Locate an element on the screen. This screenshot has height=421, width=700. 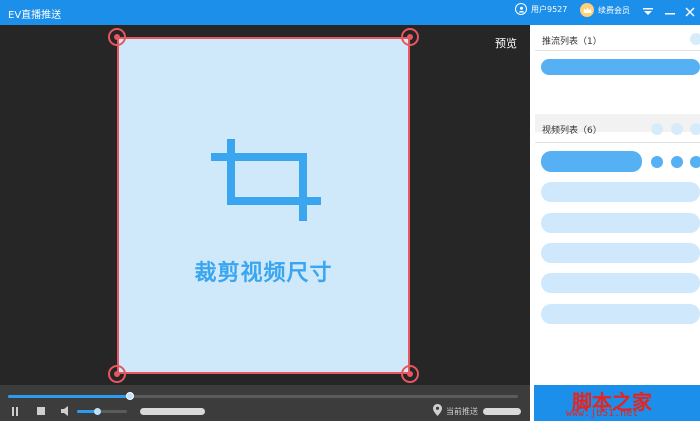
progress-fill is located at coordinates (69, 396).